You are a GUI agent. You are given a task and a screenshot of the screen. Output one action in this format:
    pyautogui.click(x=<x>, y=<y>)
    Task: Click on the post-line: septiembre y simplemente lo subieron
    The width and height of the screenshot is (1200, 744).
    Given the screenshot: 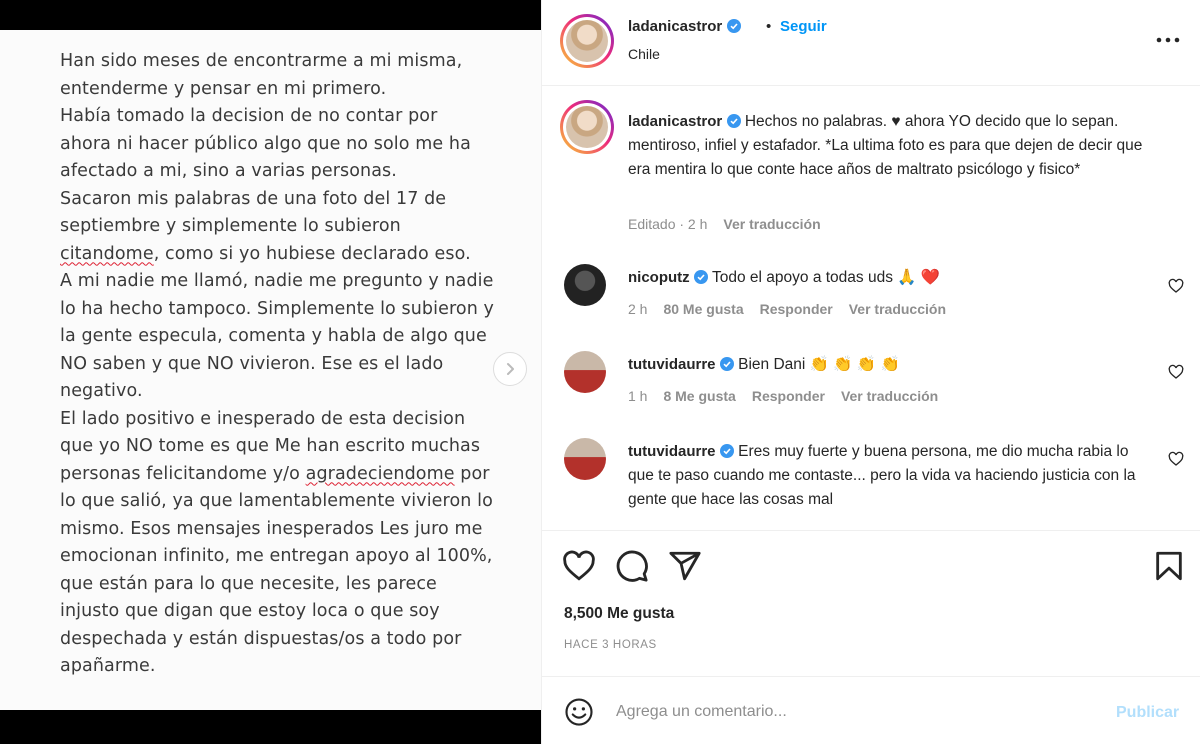 What is the action you would take?
    pyautogui.click(x=230, y=226)
    